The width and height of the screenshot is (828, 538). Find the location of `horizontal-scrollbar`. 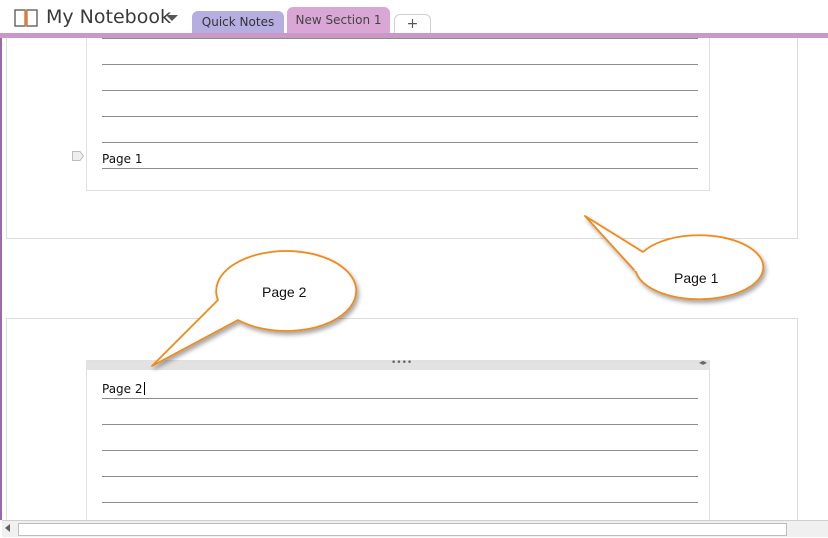

horizontal-scrollbar is located at coordinates (415, 528).